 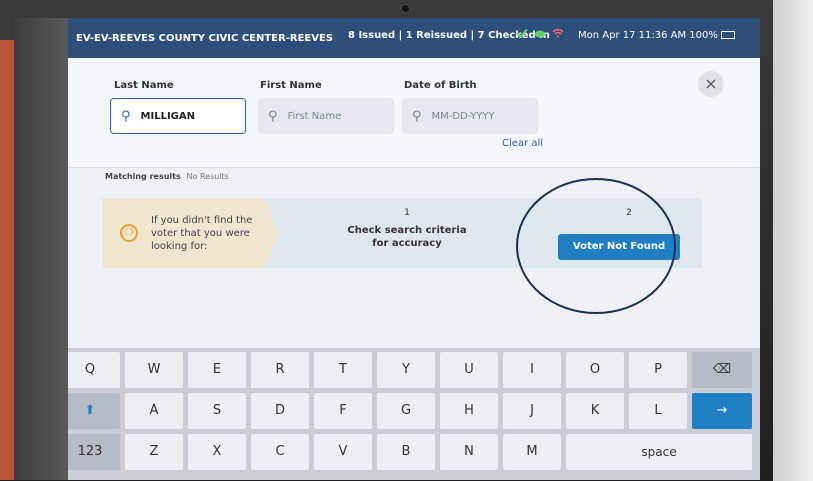 What do you see at coordinates (532, 370) in the screenshot?
I see `key-i: I` at bounding box center [532, 370].